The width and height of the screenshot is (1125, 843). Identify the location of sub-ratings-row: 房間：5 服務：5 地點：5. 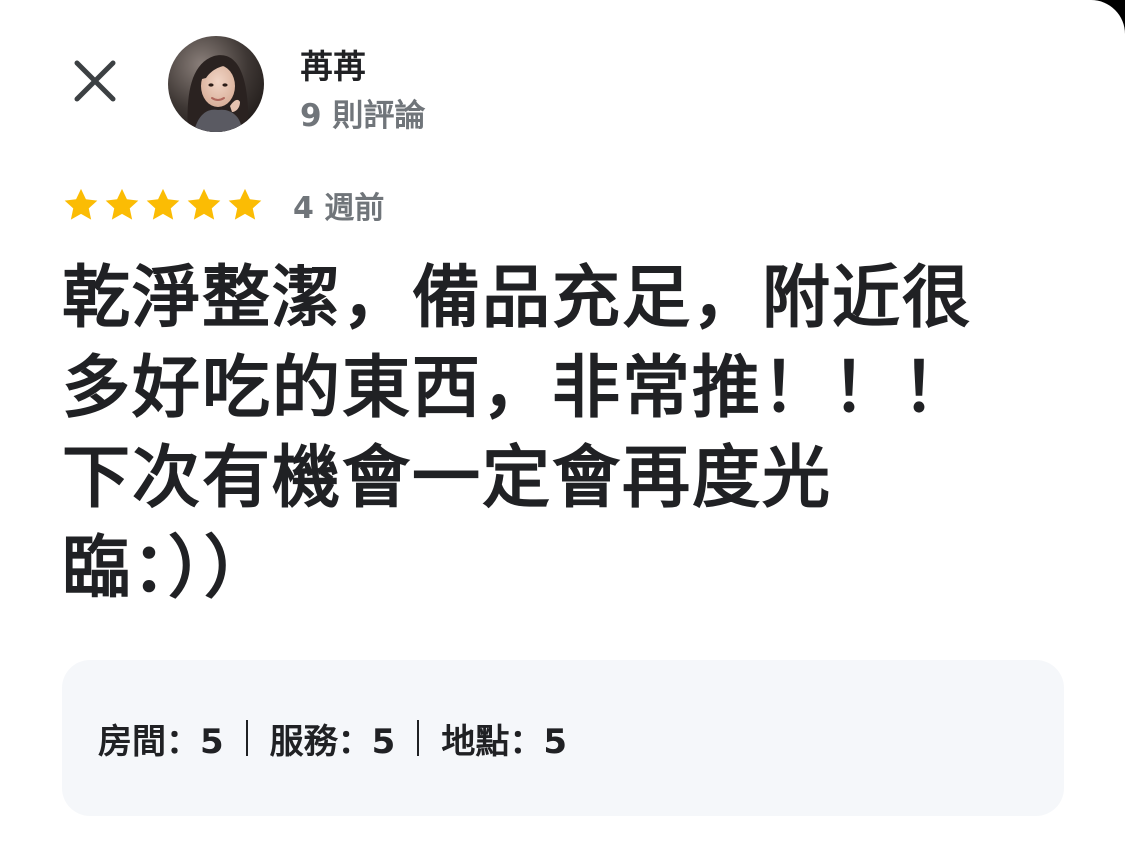
(332, 738).